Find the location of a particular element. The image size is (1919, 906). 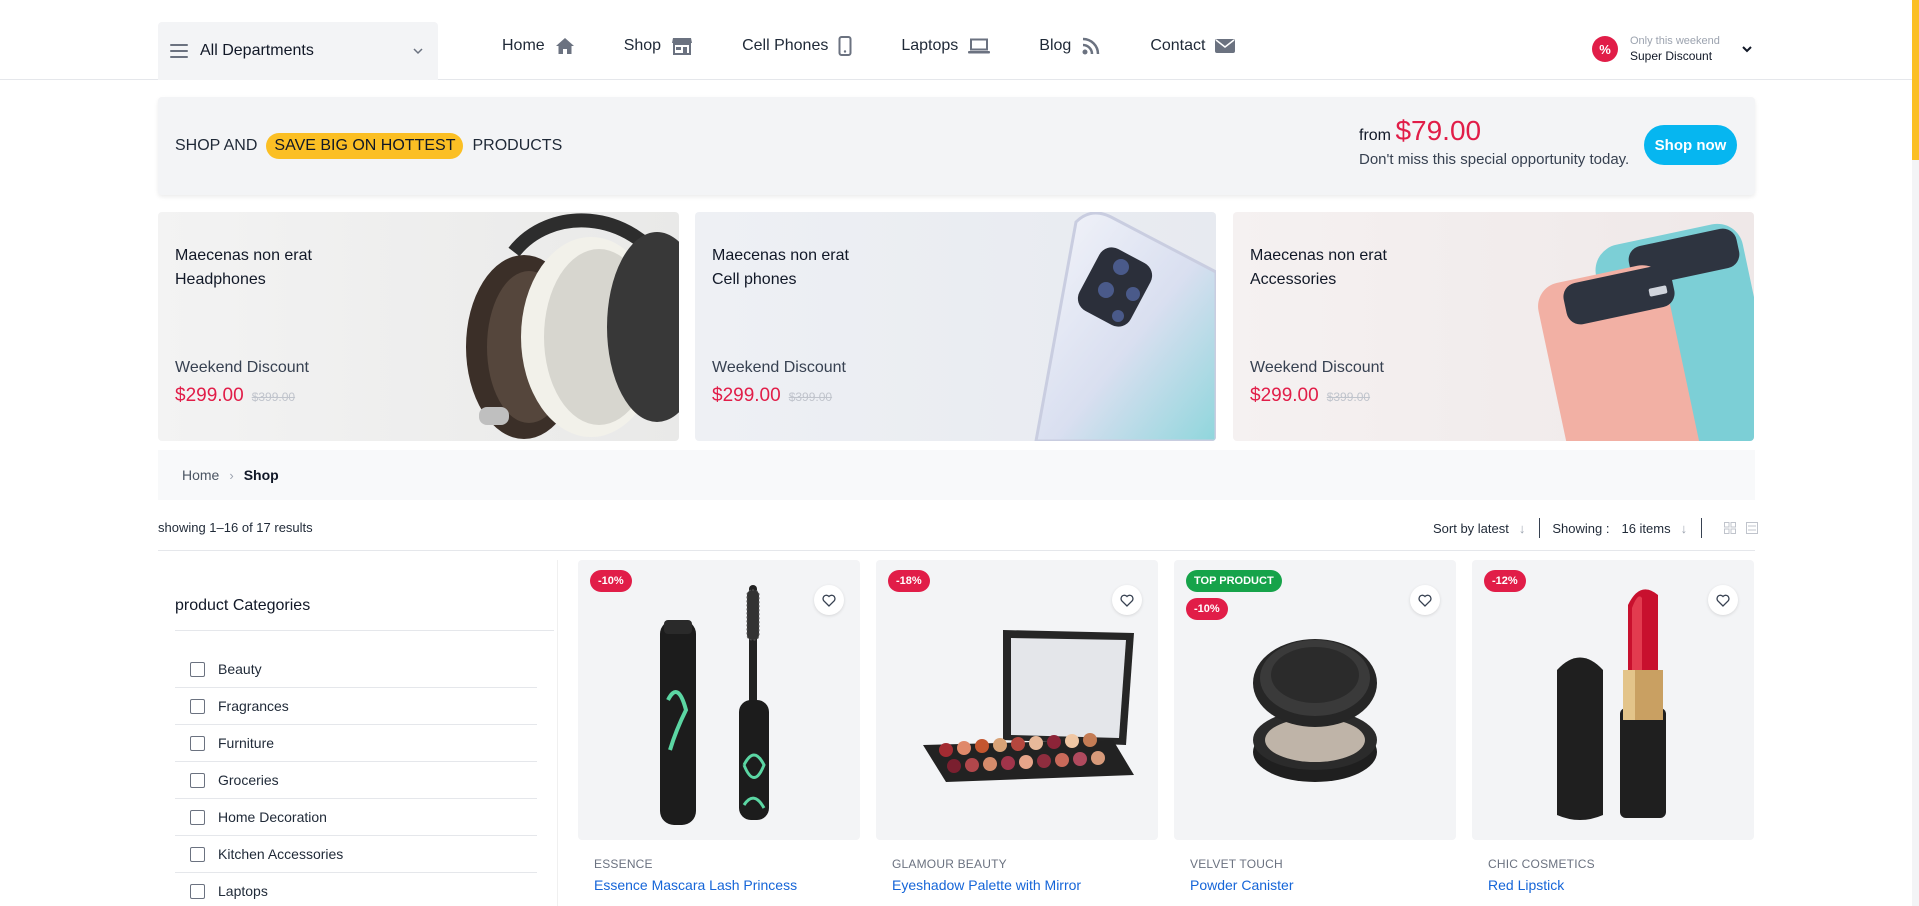

category-laptops: Laptops is located at coordinates (356, 889).